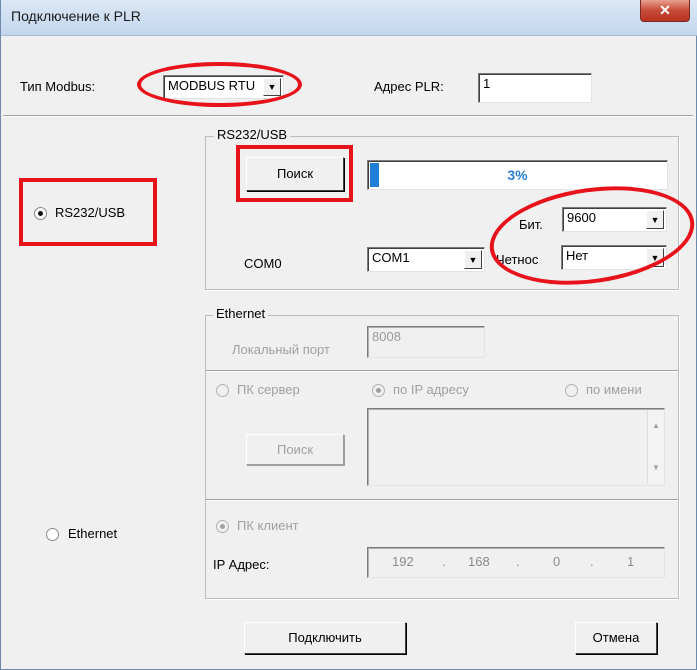  What do you see at coordinates (58, 86) in the screenshot?
I see `modbus-type-label: Тип Modbus:` at bounding box center [58, 86].